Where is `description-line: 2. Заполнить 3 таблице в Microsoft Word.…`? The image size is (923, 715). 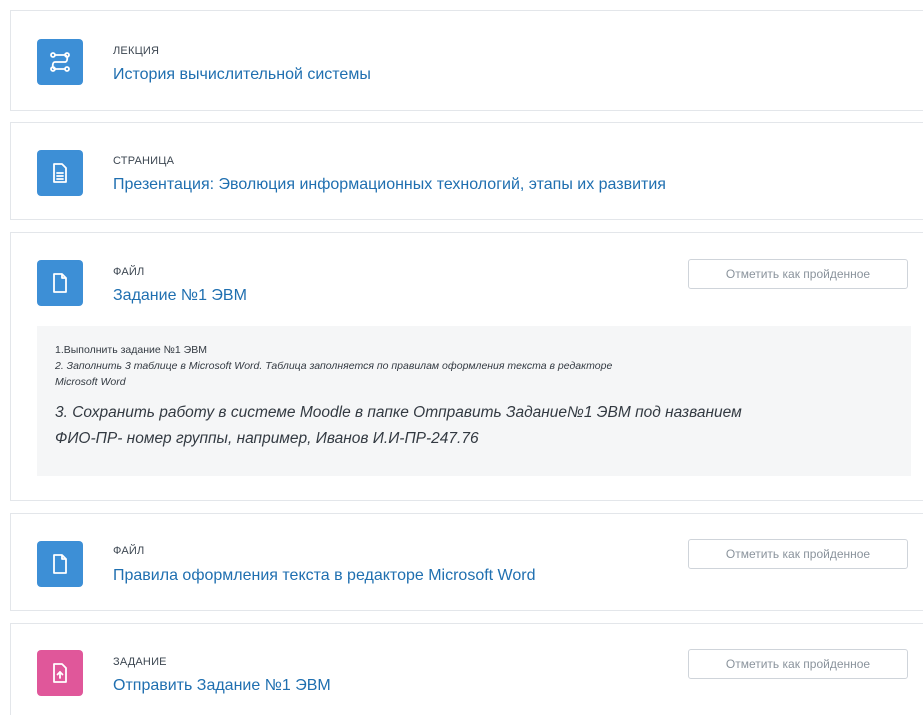
description-line: 2. Заполнить 3 таблице в Microsoft Word.… is located at coordinates (334, 366).